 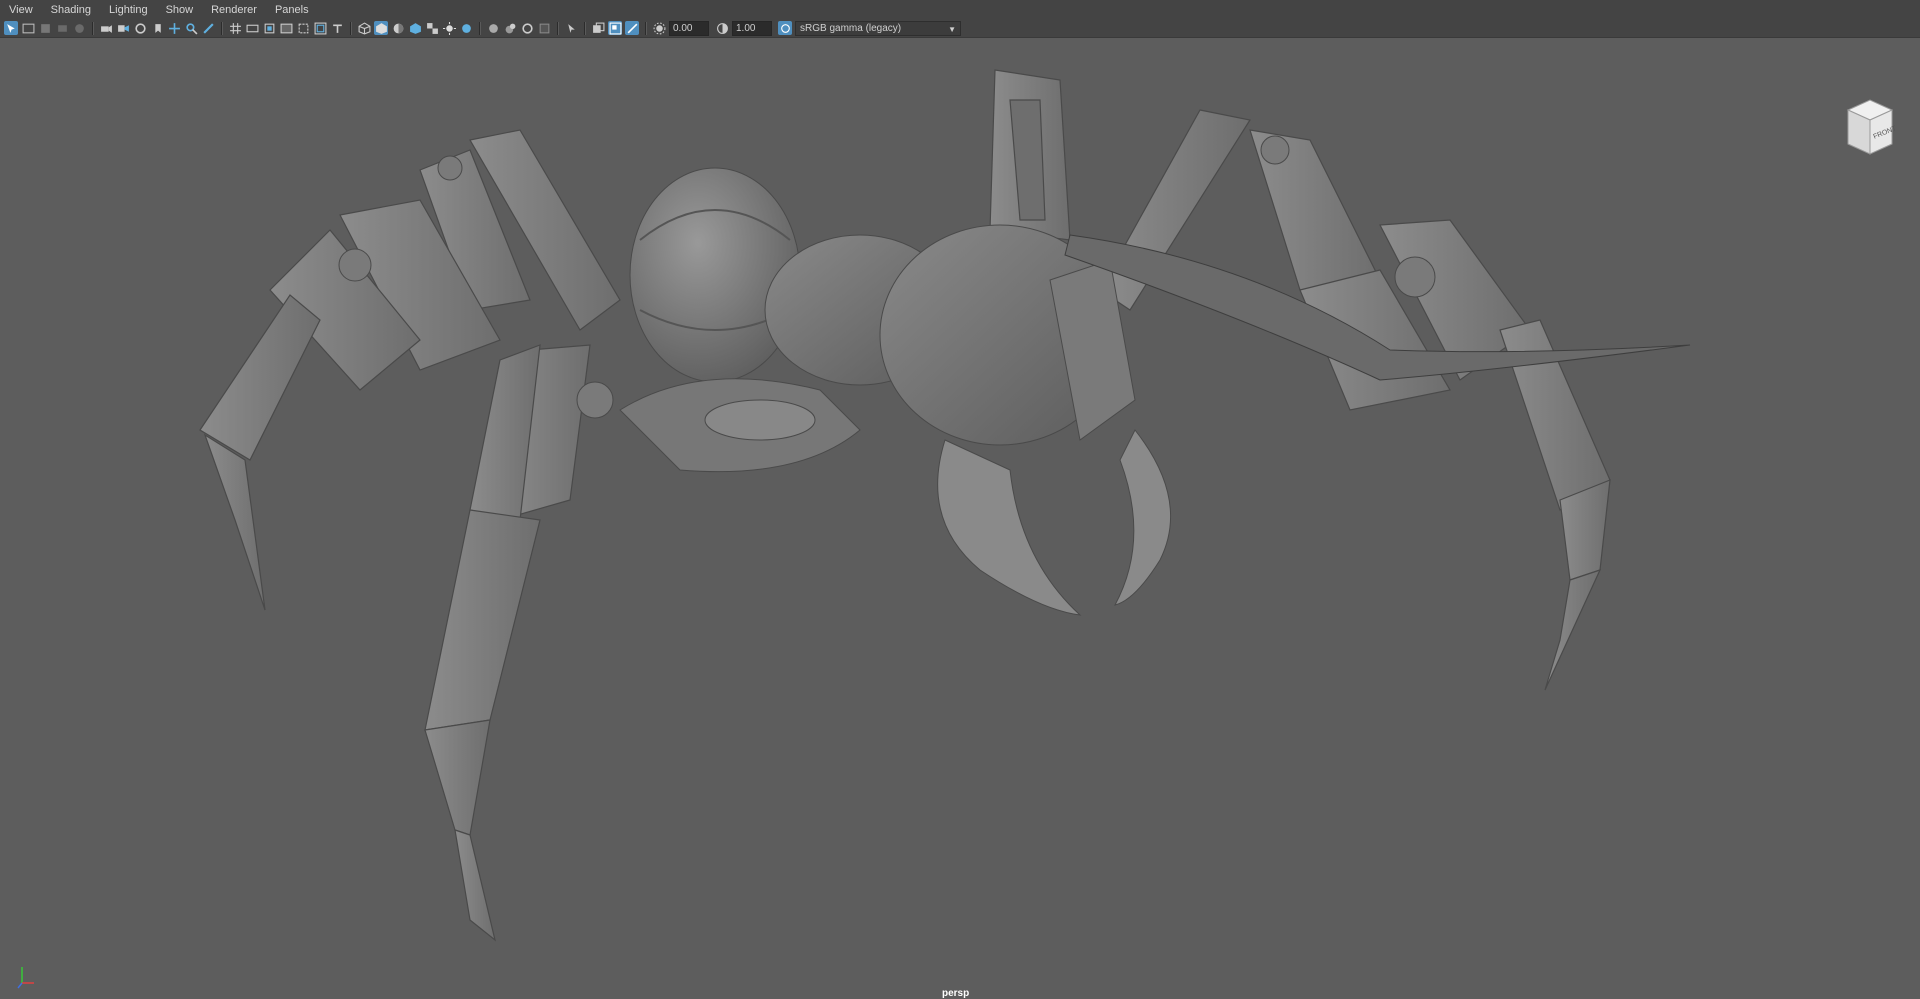 What do you see at coordinates (659, 28) in the screenshot?
I see `exposure-icon` at bounding box center [659, 28].